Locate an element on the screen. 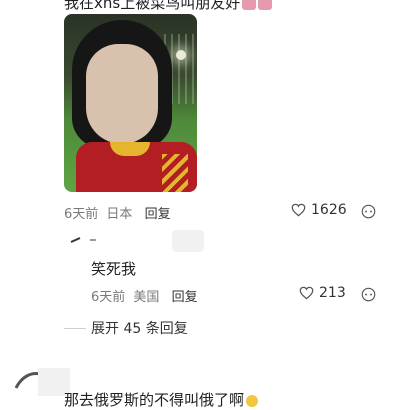 Image resolution: width=400 pixels, height=410 pixels. stadium-light-shape is located at coordinates (181, 55).